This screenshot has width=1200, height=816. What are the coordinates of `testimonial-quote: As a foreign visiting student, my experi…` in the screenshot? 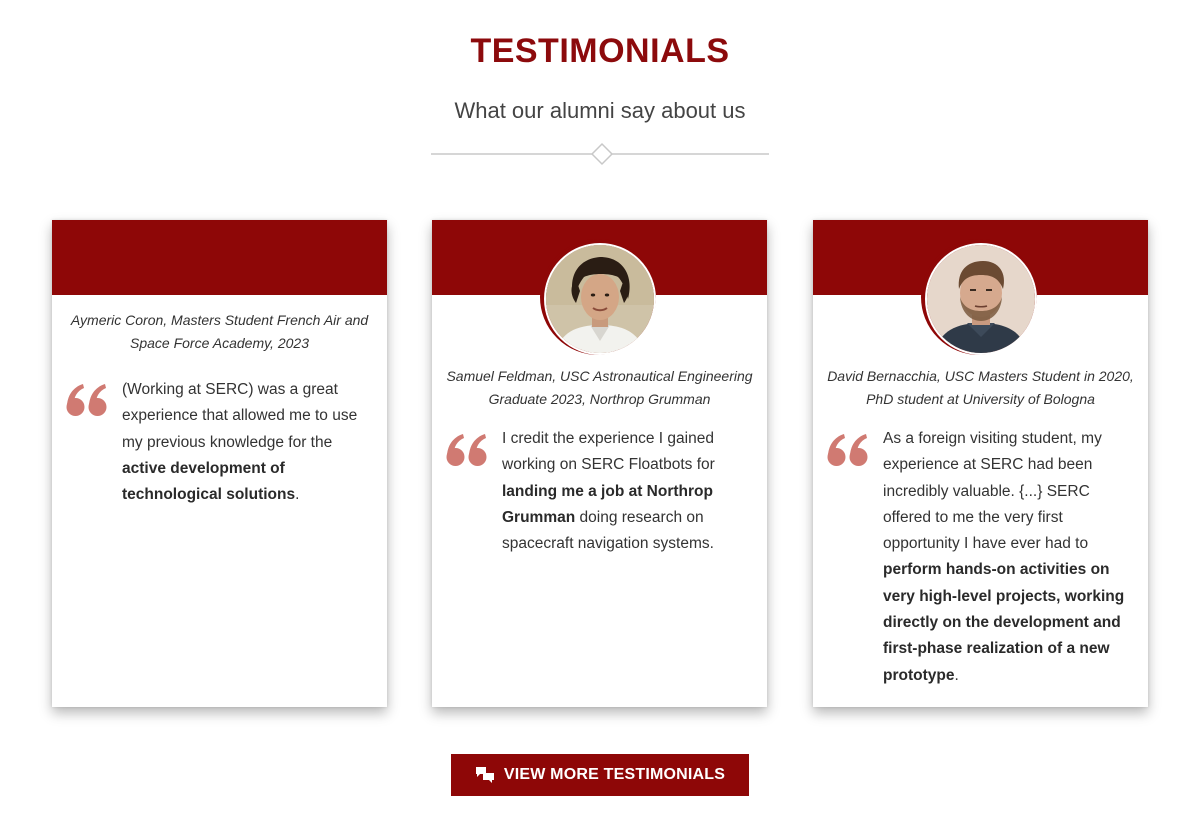 It's located at (1004, 557).